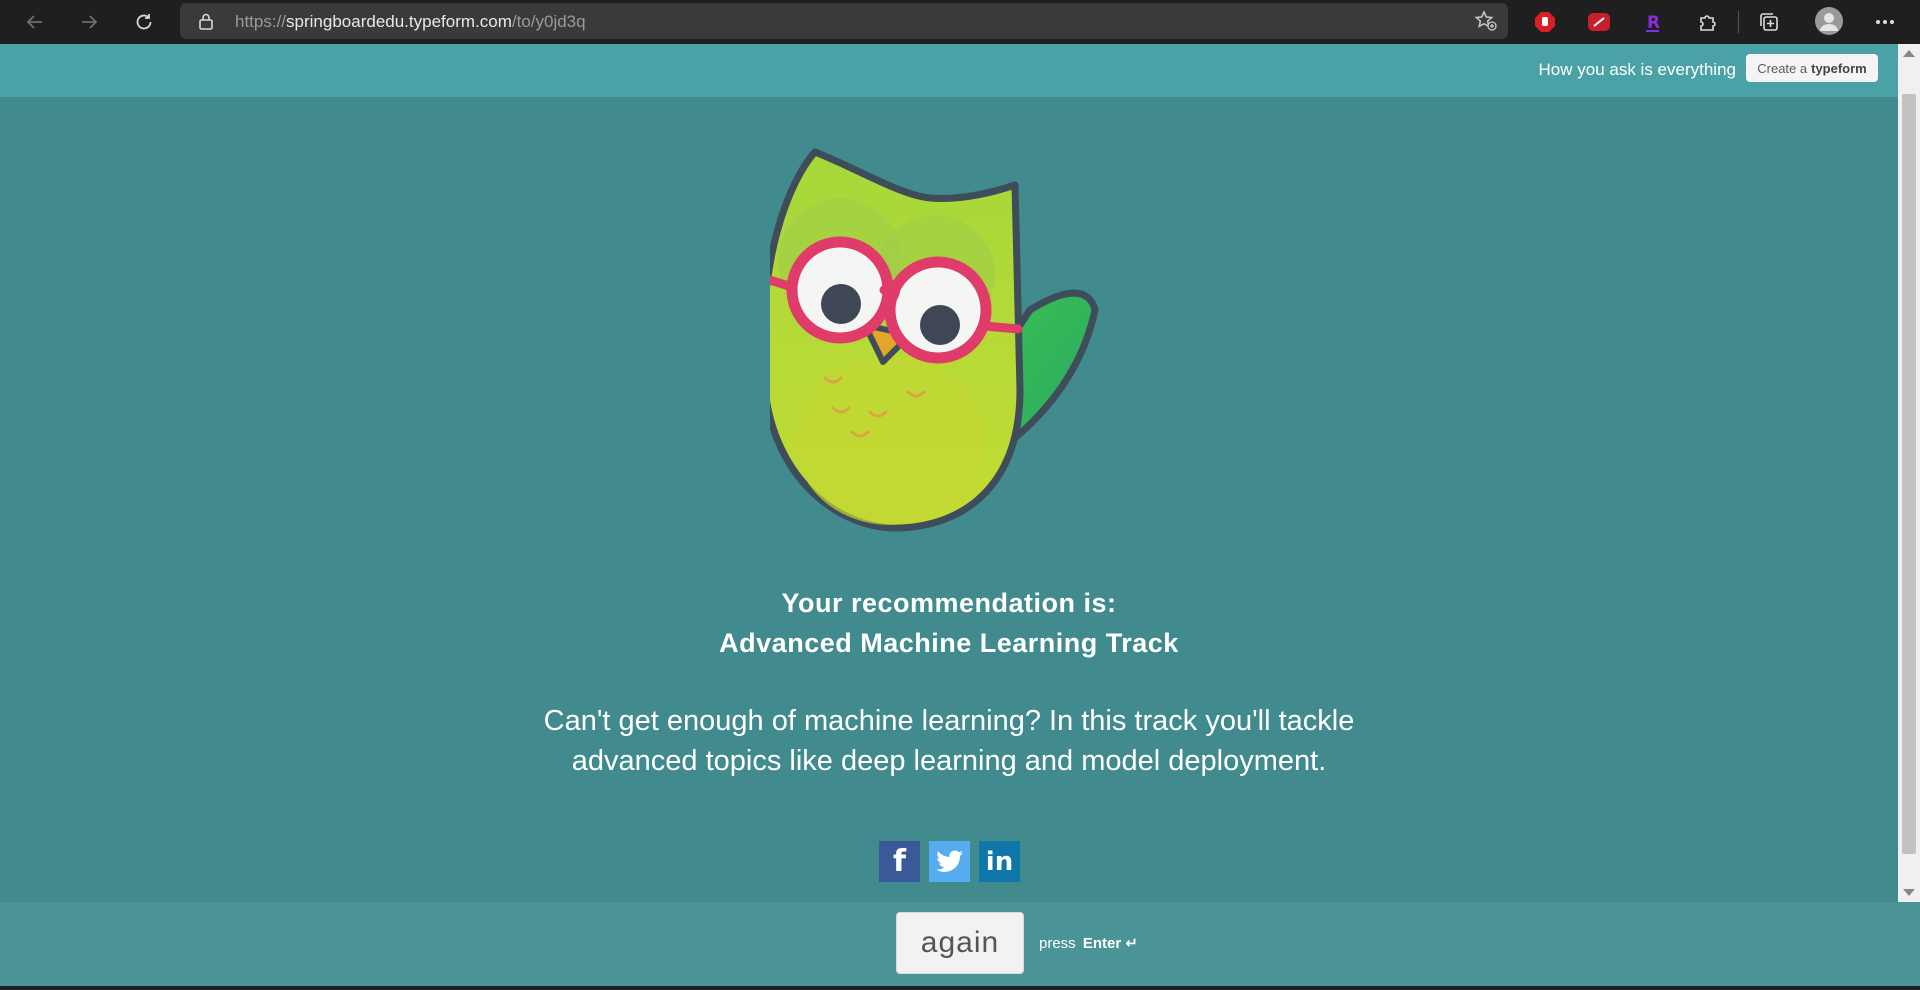 The image size is (1920, 990). I want to click on enter-key-label: Enter ↵, so click(1110, 943).